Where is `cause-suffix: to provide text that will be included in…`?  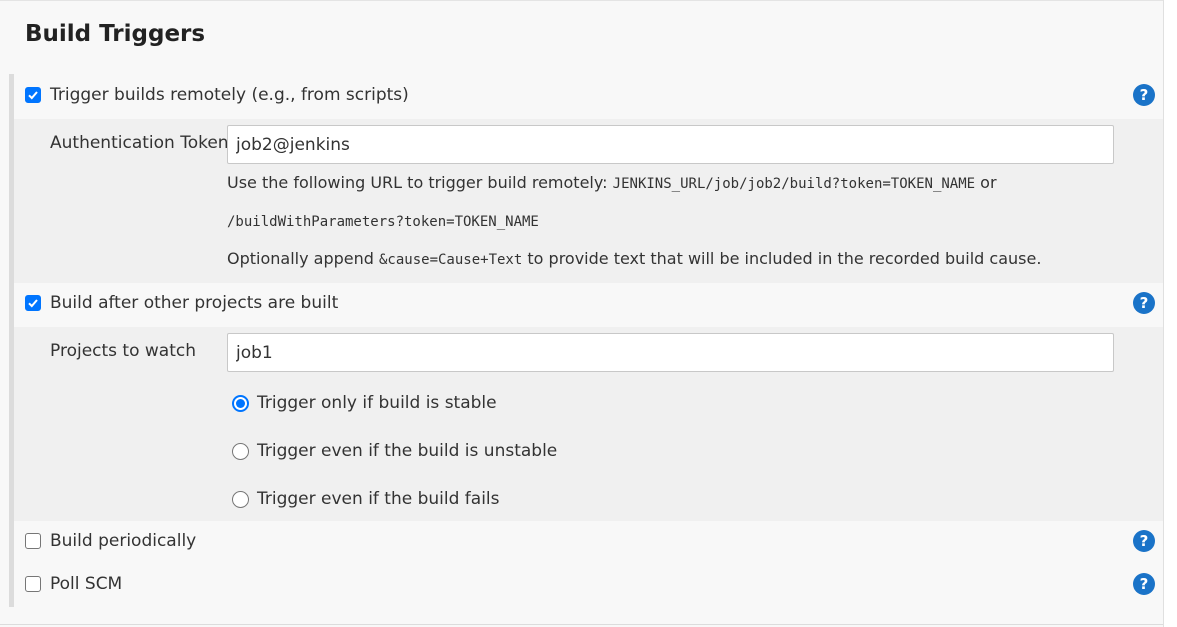
cause-suffix: to provide text that will be included in… is located at coordinates (782, 258).